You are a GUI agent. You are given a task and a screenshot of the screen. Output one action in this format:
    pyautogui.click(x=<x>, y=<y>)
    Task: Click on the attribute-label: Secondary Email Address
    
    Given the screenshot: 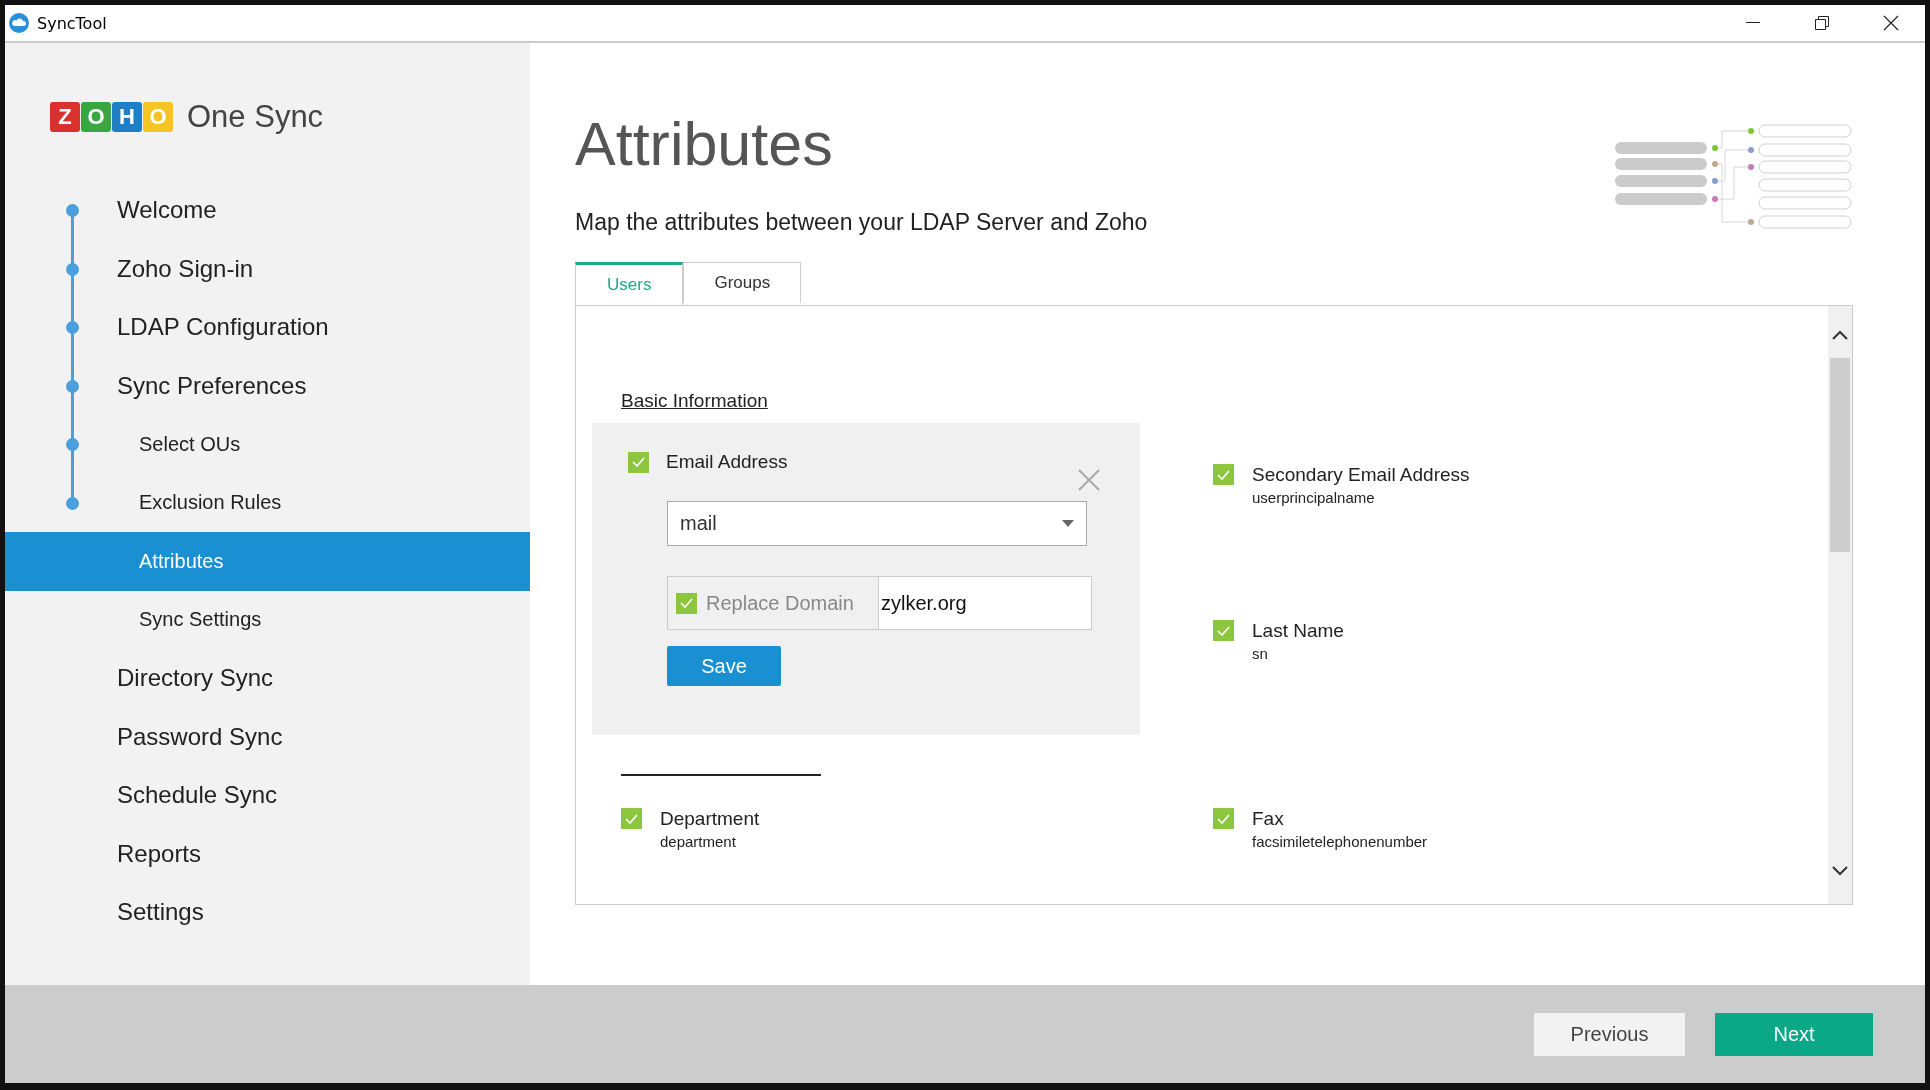 What is the action you would take?
    pyautogui.click(x=1361, y=475)
    